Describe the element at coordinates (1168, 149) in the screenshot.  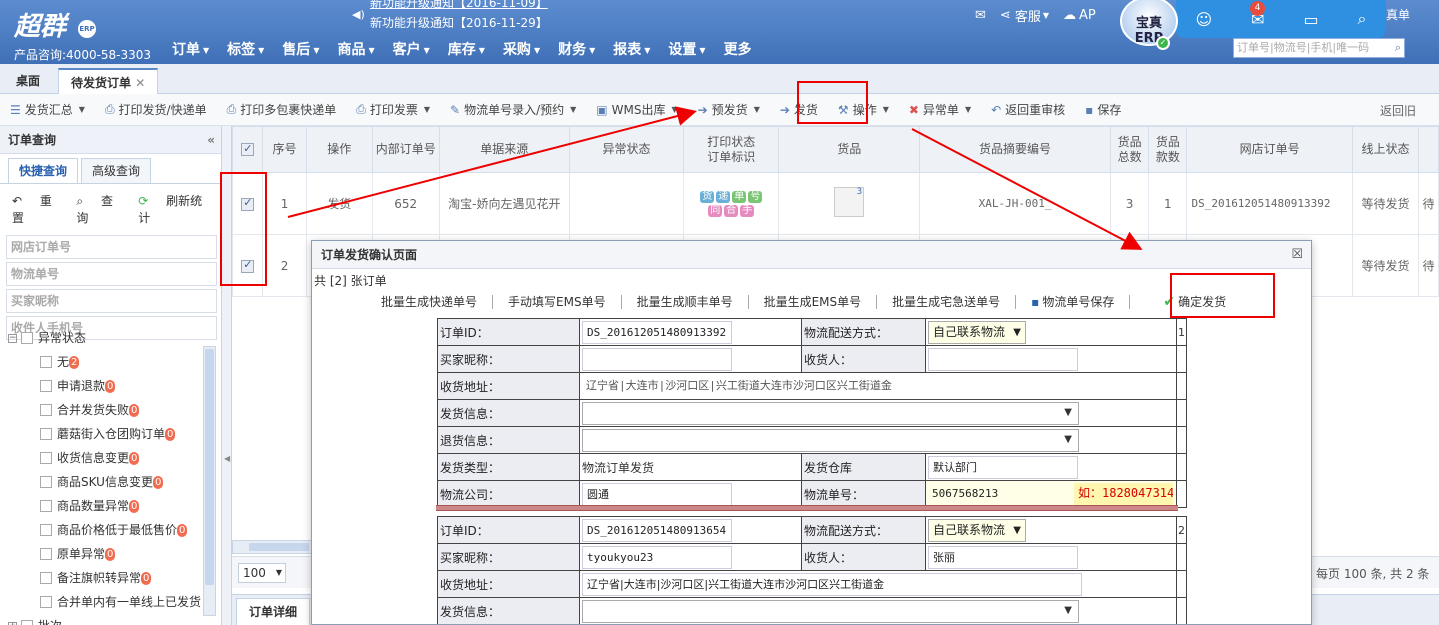
I see `col-kinds: 货品 款数` at that location.